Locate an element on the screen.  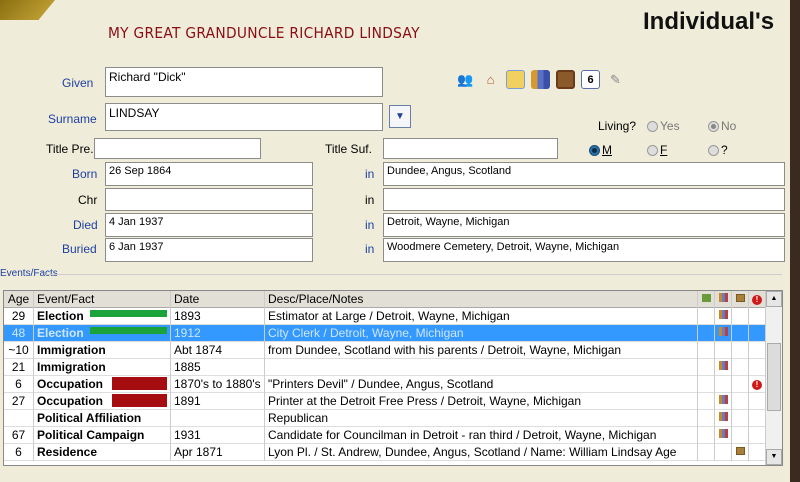
event-label: Political Campaign is located at coordinates (91, 435).